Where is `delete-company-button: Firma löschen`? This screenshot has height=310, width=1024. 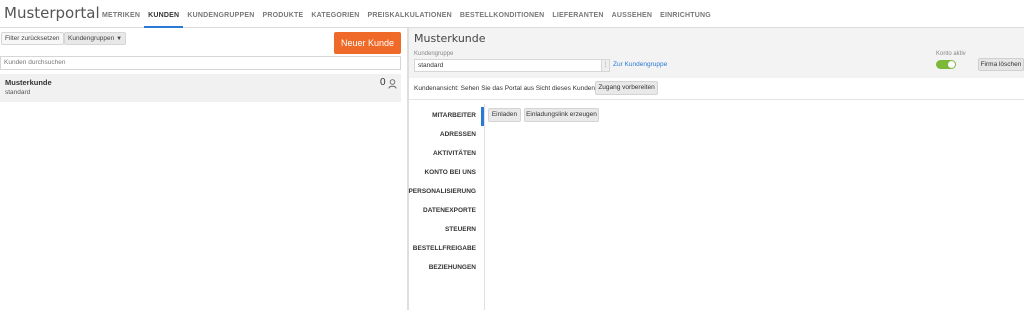
delete-company-button: Firma löschen is located at coordinates (1001, 64).